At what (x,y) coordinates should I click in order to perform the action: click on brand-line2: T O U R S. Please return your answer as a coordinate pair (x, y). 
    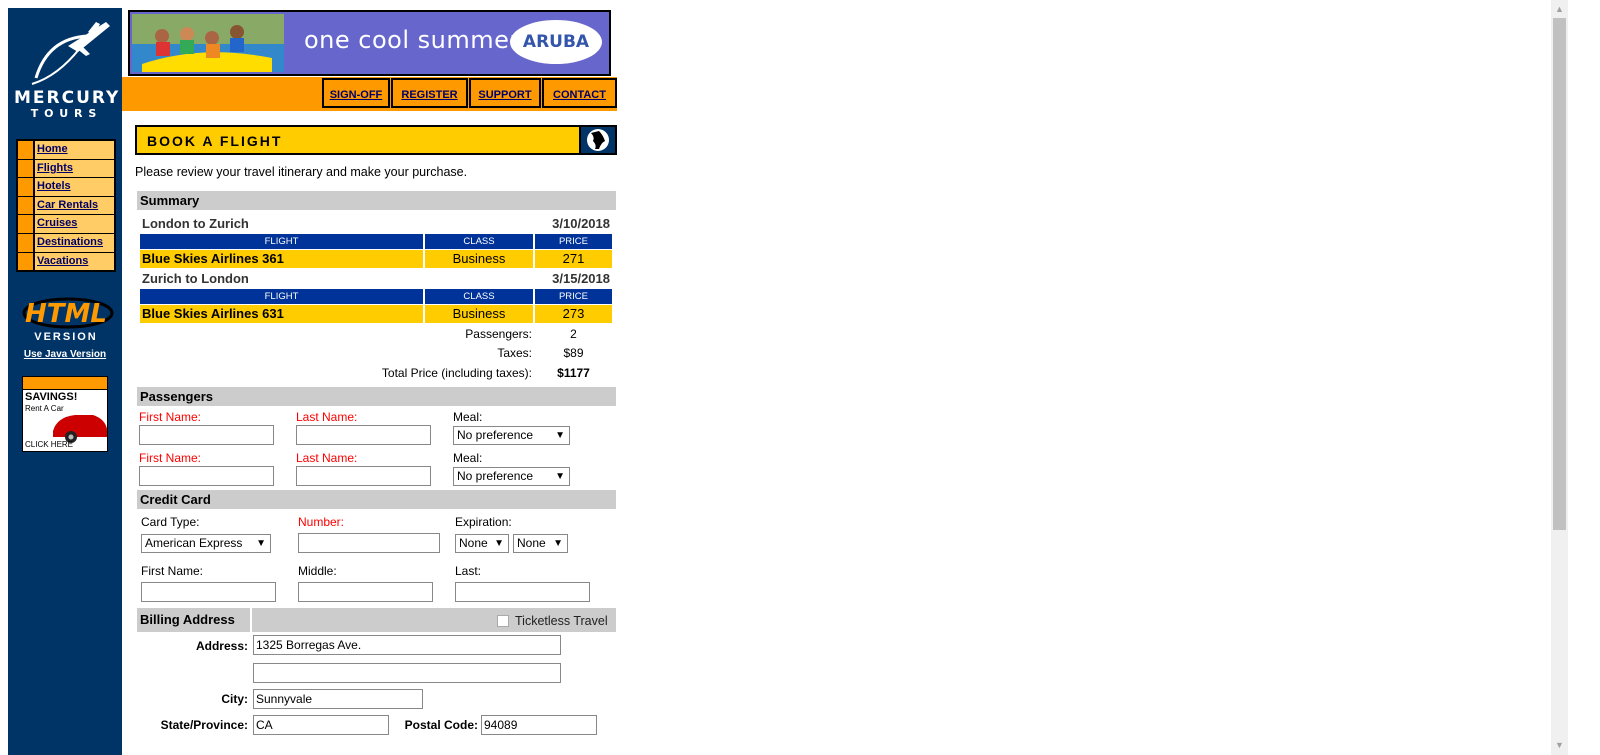
    Looking at the image, I should click on (64, 113).